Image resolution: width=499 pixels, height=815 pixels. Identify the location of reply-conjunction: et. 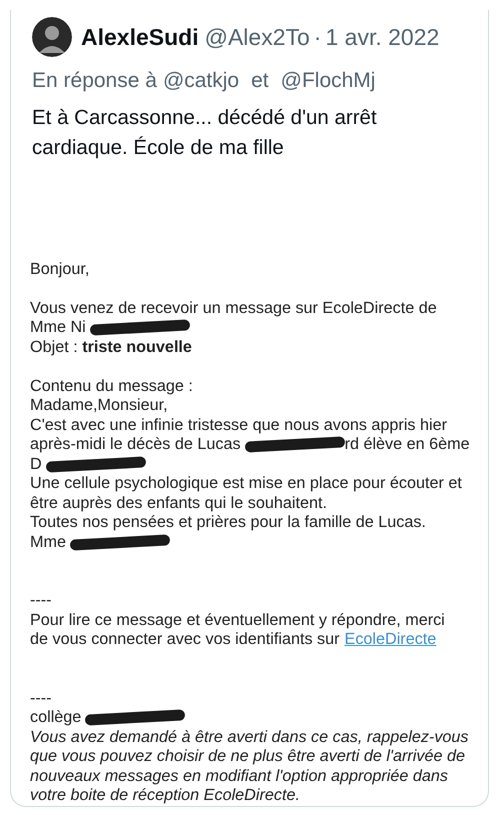
(260, 81).